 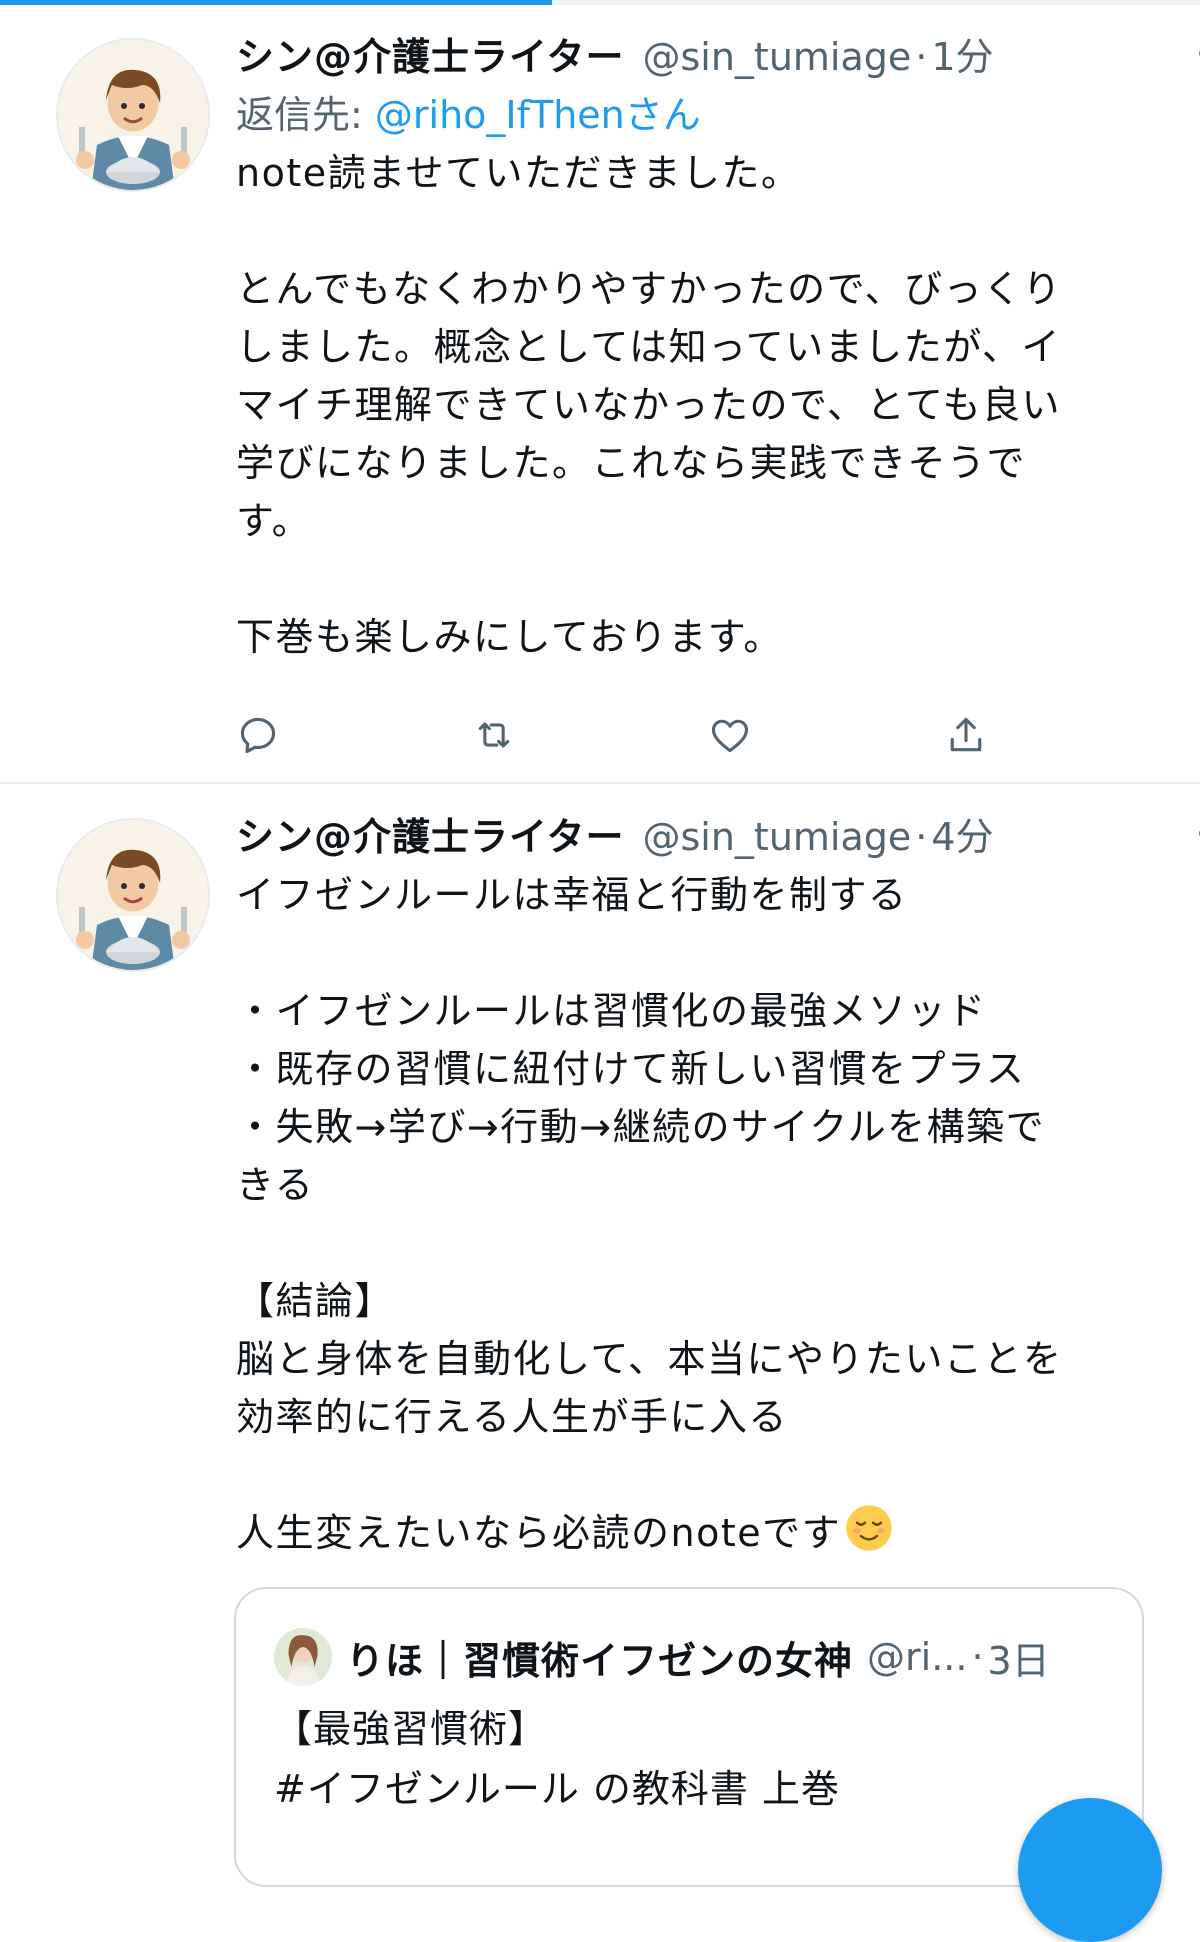 What do you see at coordinates (305, 115) in the screenshot?
I see `reply-prefix: 返信先:` at bounding box center [305, 115].